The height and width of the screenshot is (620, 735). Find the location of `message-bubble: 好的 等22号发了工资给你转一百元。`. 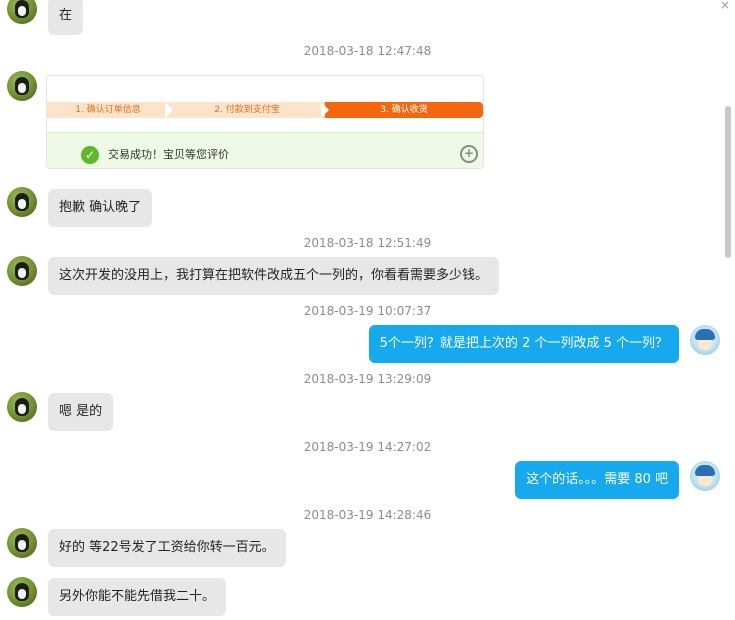

message-bubble: 好的 等22号发了工资给你转一百元。 is located at coordinates (167, 548).